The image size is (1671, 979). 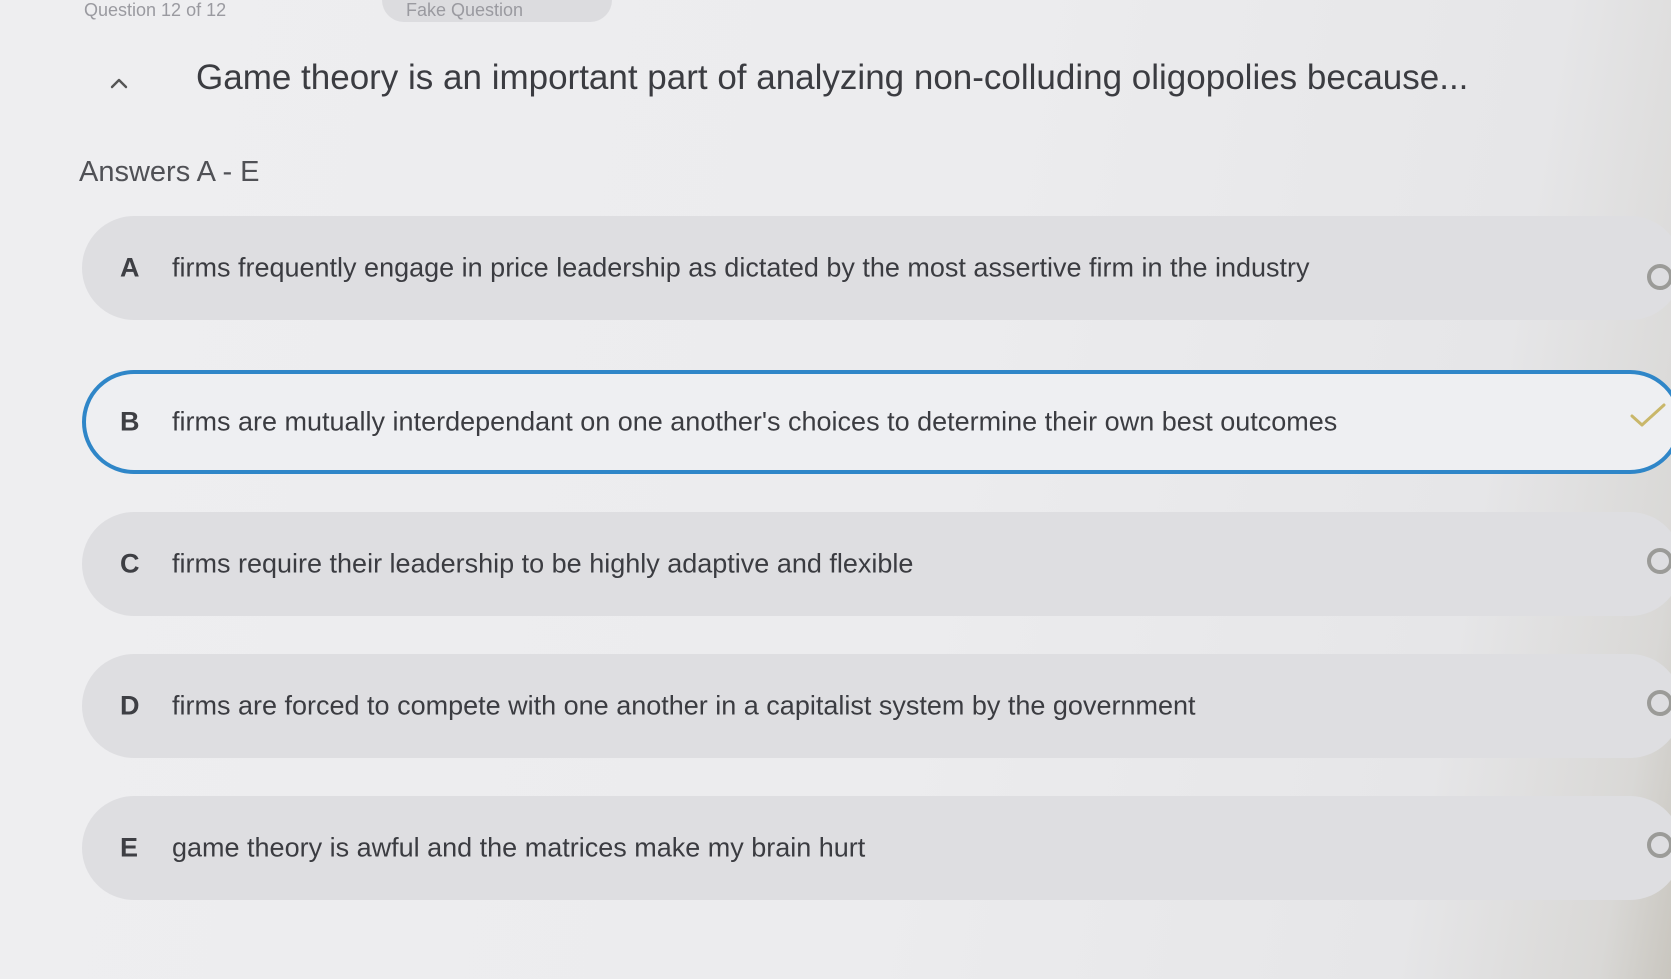 What do you see at coordinates (169, 172) in the screenshot?
I see `answers-label: Answers A - E` at bounding box center [169, 172].